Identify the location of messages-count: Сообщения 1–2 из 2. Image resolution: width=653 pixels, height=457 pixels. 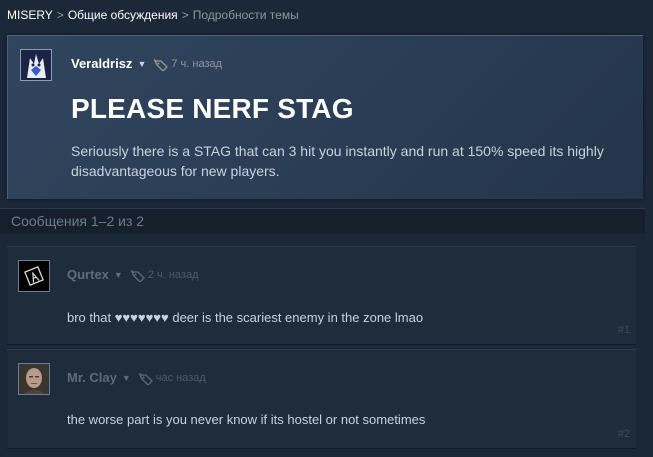
(322, 221).